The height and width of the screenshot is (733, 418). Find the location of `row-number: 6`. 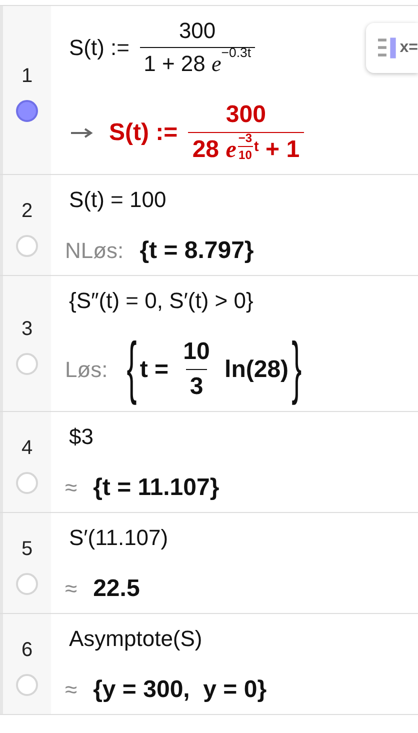

row-number: 6 is located at coordinates (27, 650).